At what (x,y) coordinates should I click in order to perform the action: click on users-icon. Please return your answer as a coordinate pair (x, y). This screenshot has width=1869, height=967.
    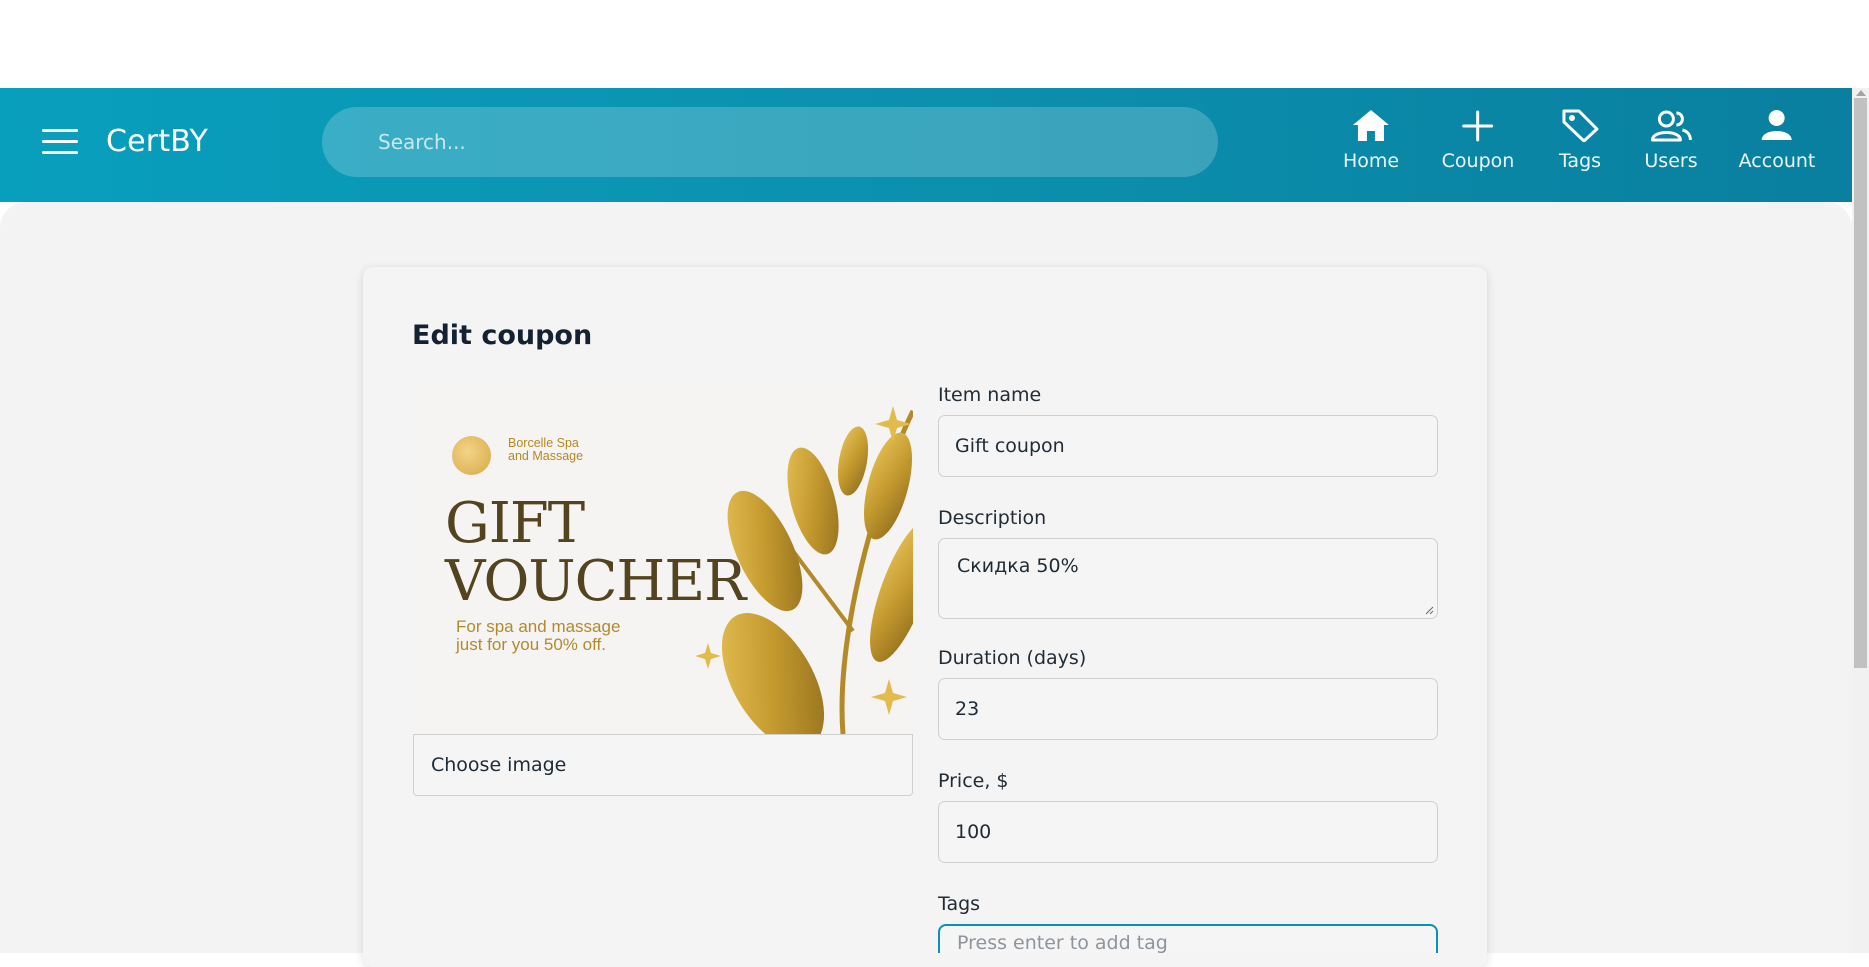
    Looking at the image, I should click on (1671, 126).